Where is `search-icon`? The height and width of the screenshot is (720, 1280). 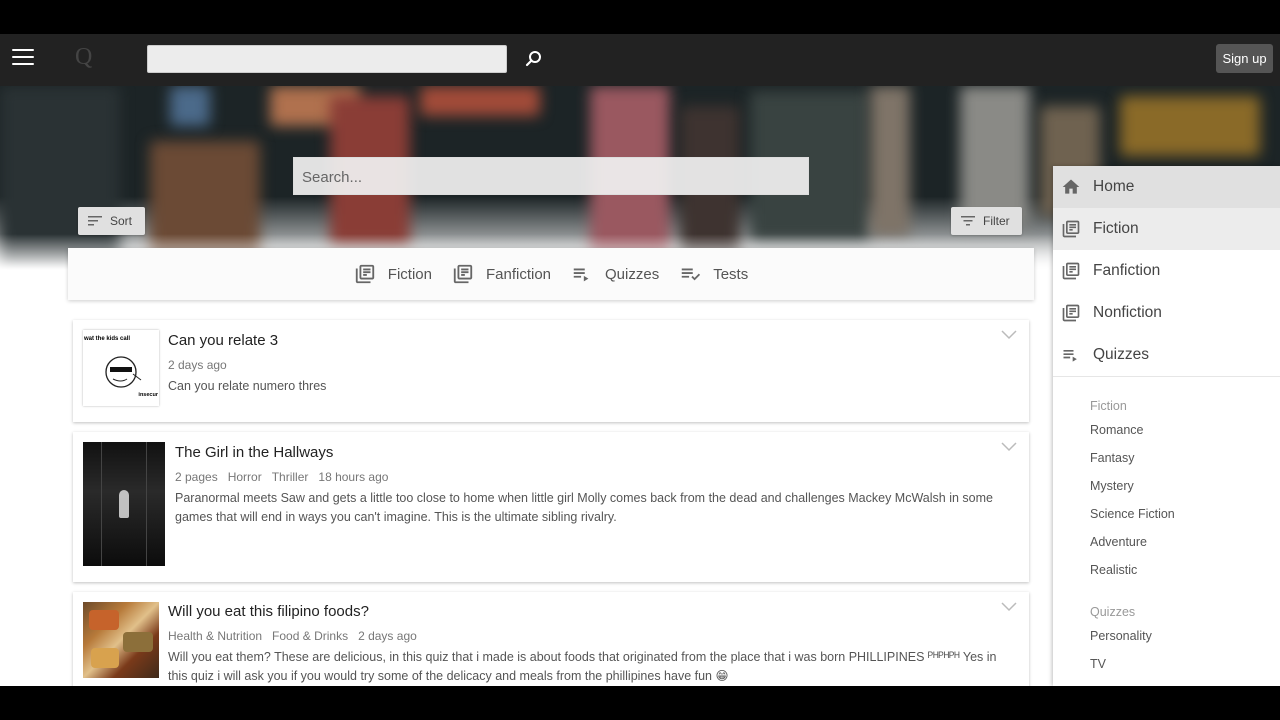
search-icon is located at coordinates (534, 60).